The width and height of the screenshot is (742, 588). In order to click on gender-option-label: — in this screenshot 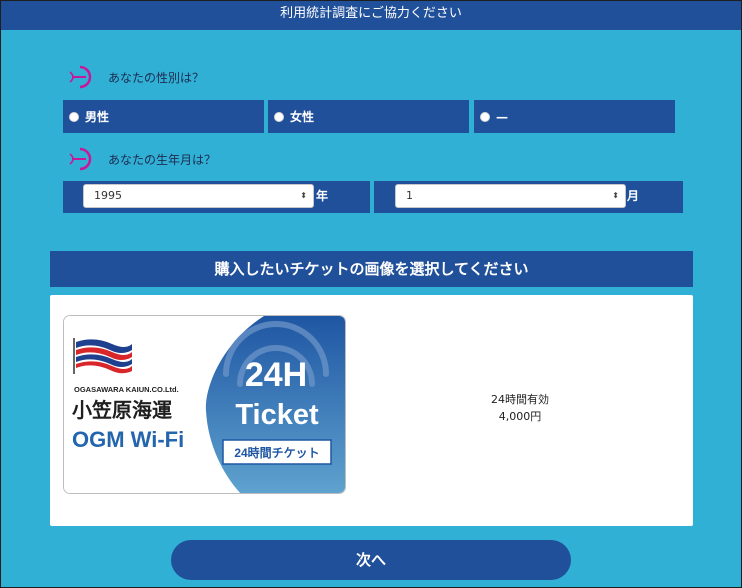, I will do `click(502, 116)`.